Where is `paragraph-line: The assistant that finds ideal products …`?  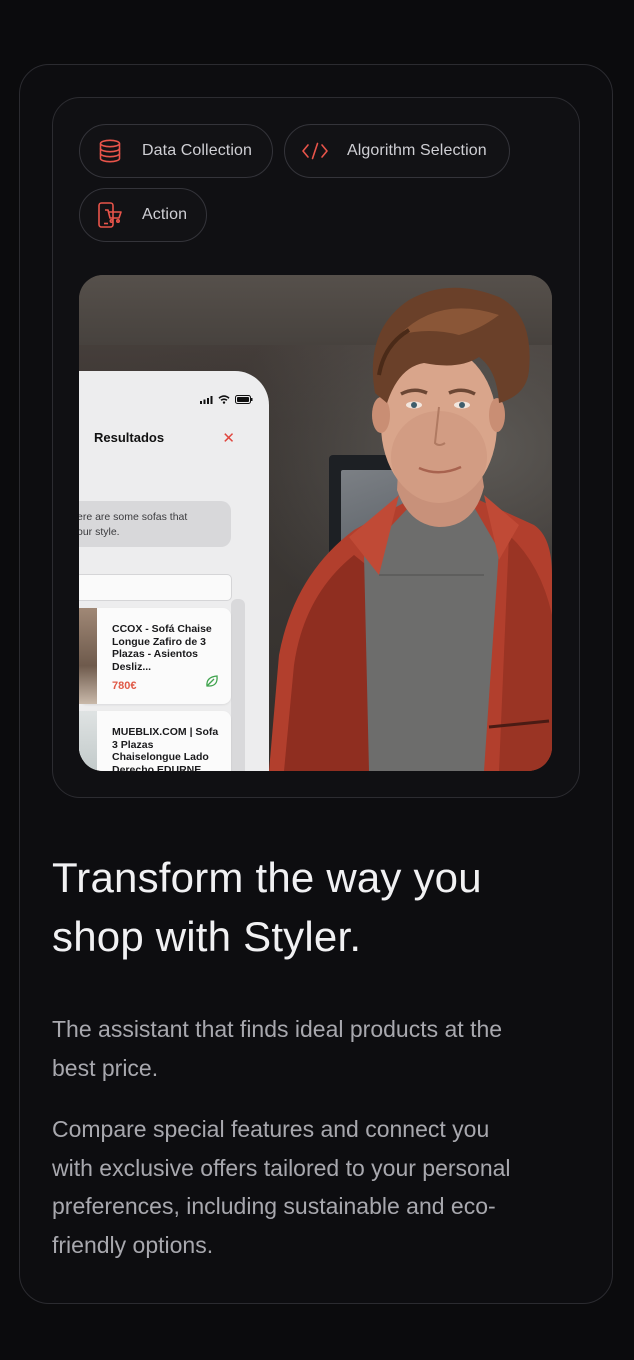
paragraph-line: The assistant that finds ideal products … is located at coordinates (277, 1029).